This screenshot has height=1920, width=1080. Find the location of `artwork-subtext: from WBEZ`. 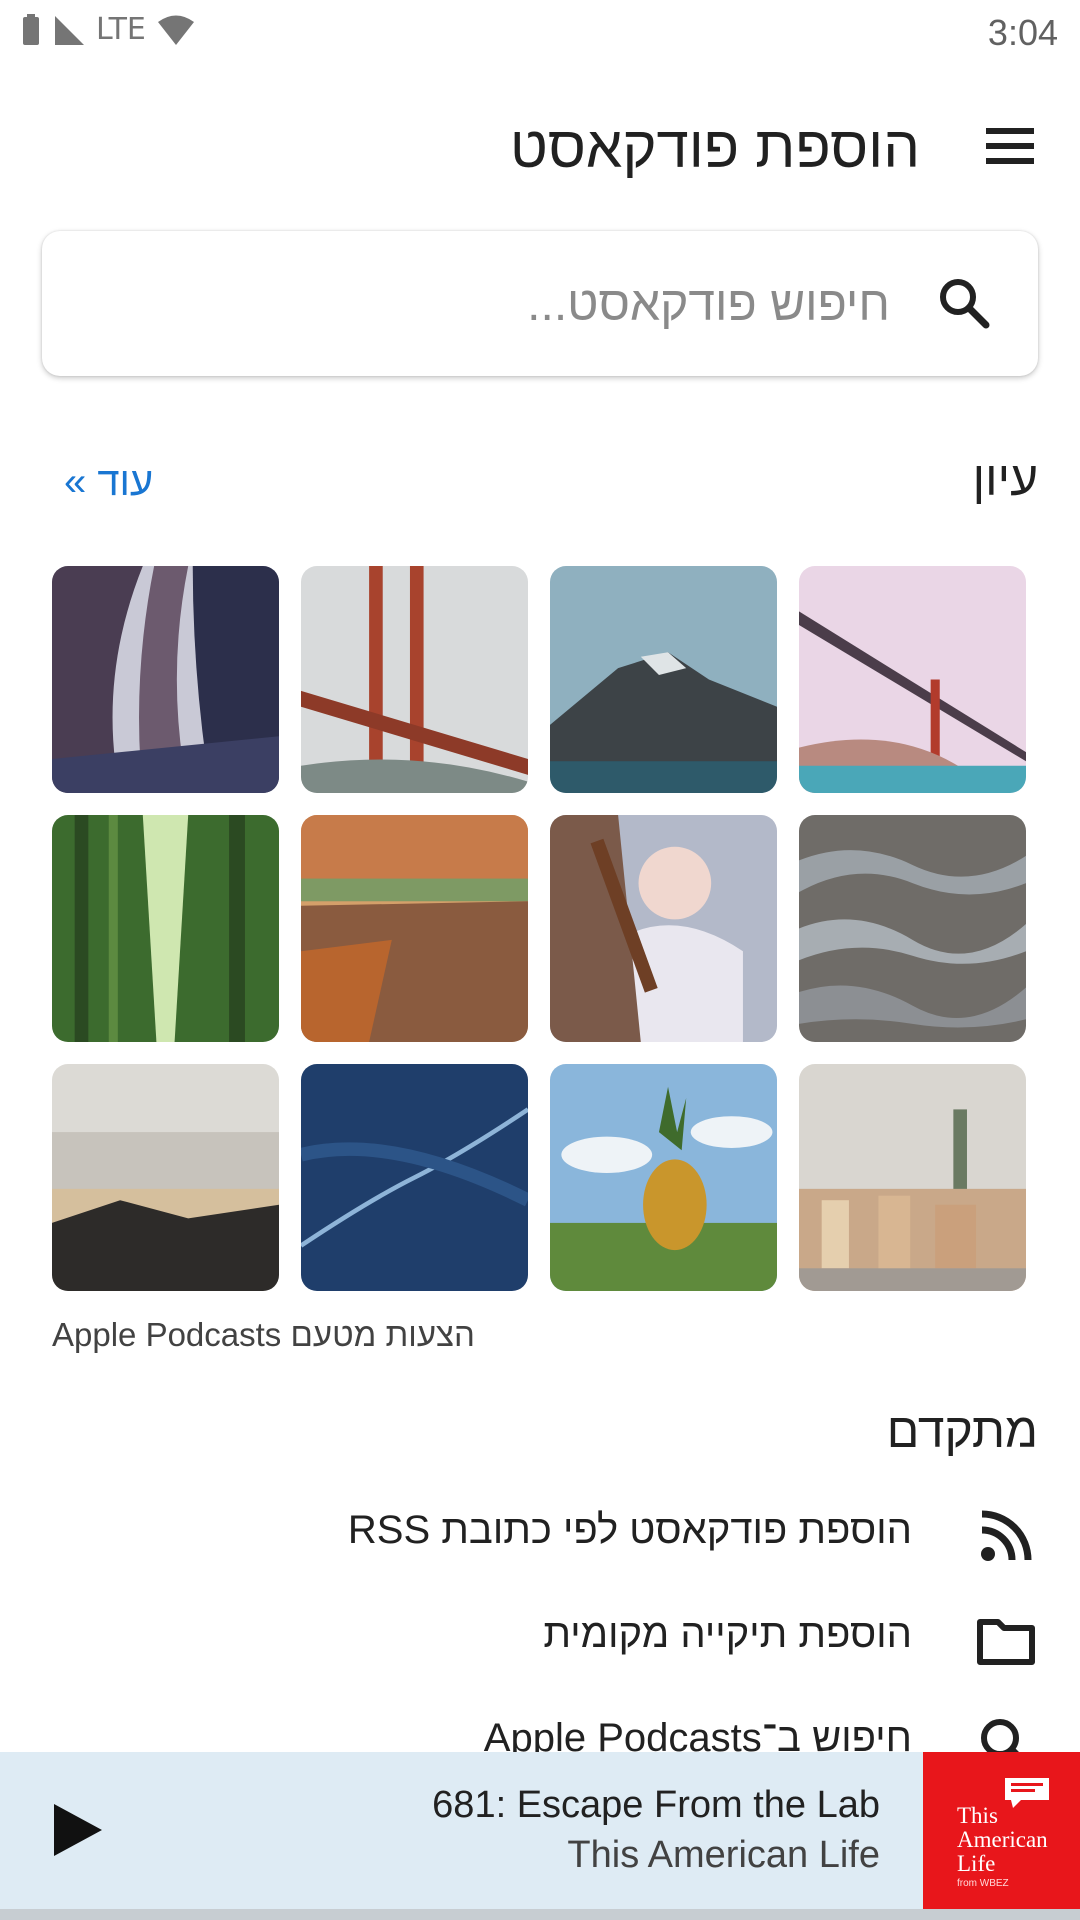

artwork-subtext: from WBEZ is located at coordinates (983, 1883).